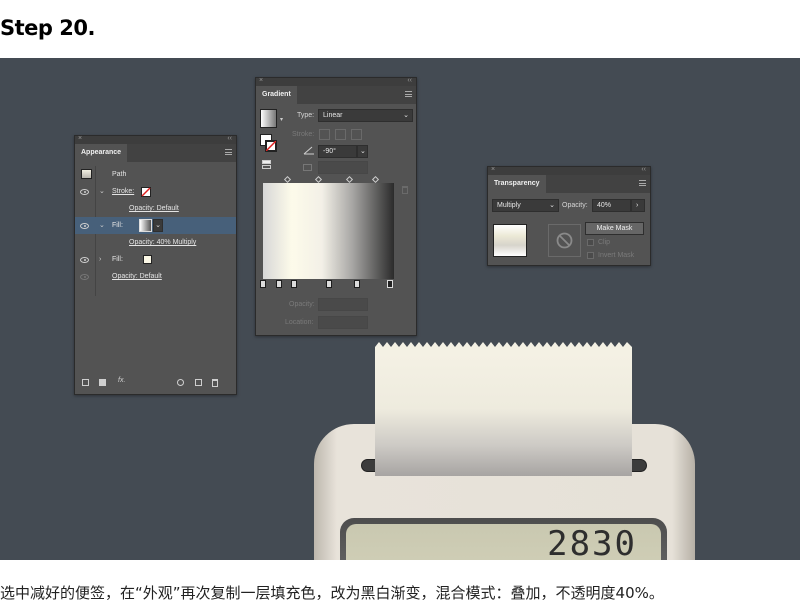  What do you see at coordinates (343, 322) in the screenshot?
I see `location-field` at bounding box center [343, 322].